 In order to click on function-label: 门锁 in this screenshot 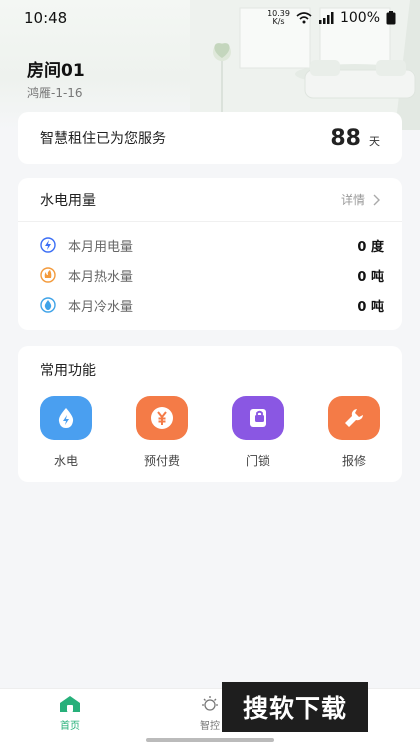, I will do `click(257, 461)`.